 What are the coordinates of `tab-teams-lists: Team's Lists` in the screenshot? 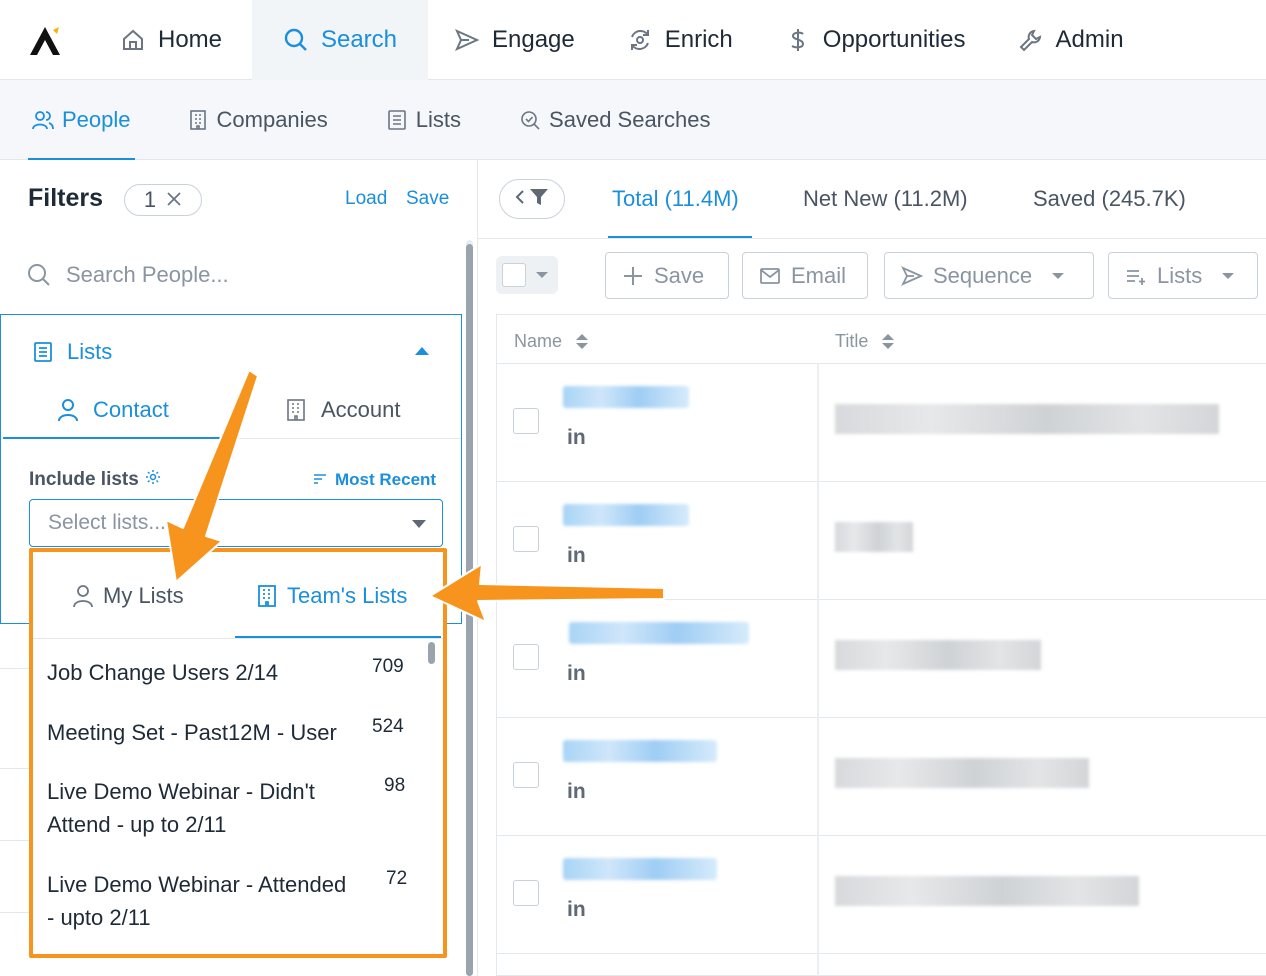 It's located at (332, 596).